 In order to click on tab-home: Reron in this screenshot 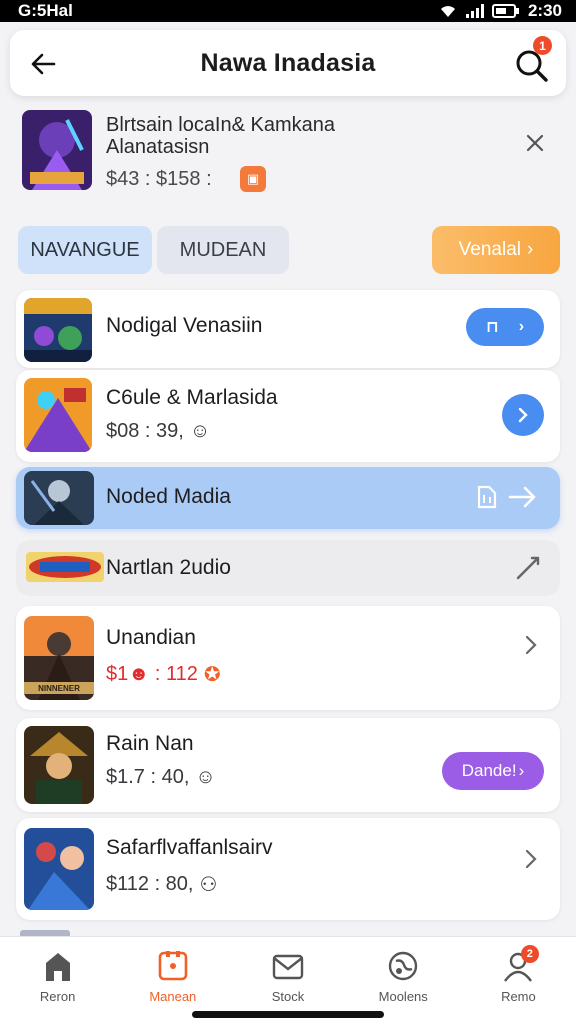, I will do `click(57, 980)`.